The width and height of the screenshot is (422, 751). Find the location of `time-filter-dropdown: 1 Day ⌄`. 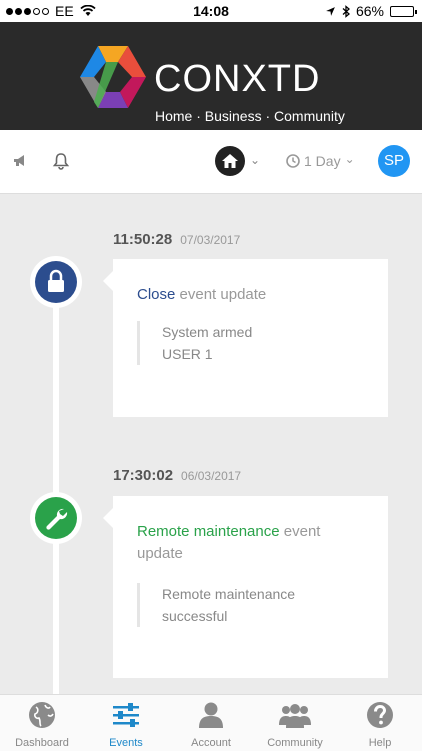

time-filter-dropdown: 1 Day ⌄ is located at coordinates (320, 160).